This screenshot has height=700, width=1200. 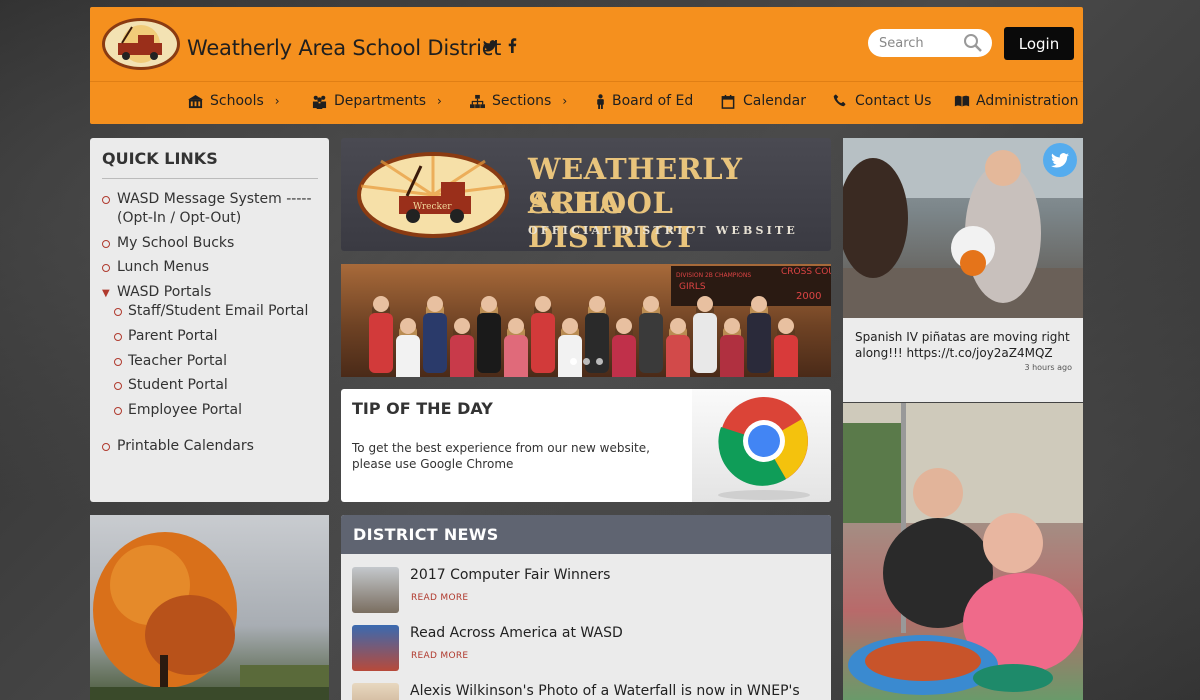 I want to click on twitter-button, so click(x=1060, y=160).